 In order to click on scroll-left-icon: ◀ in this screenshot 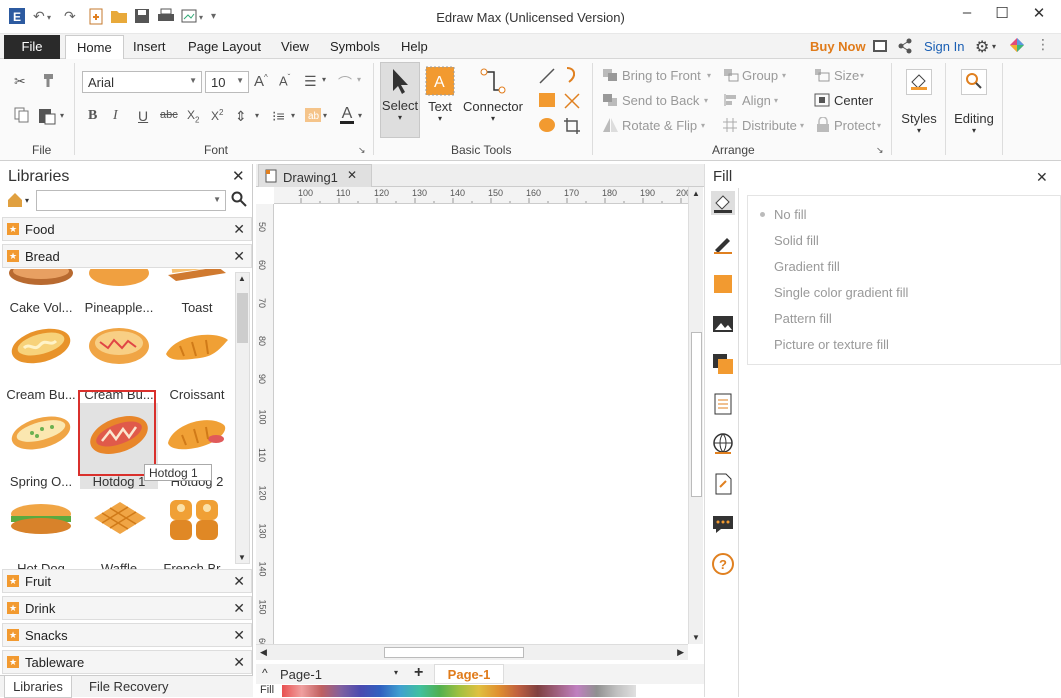, I will do `click(263, 652)`.